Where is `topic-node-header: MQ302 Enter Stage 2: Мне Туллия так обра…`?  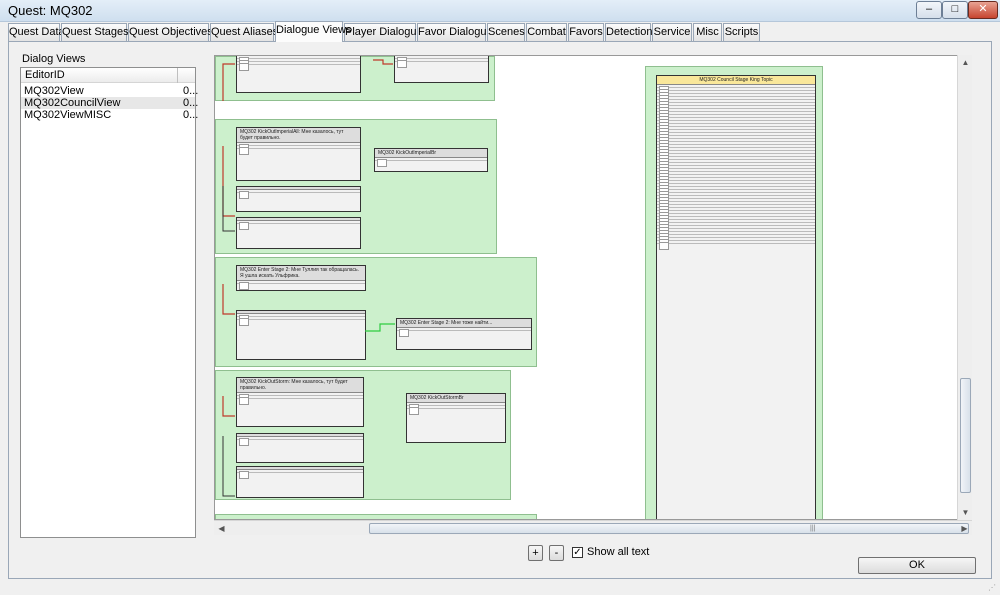
topic-node-header: MQ302 Enter Stage 2: Мне Туллия так обра… is located at coordinates (301, 273).